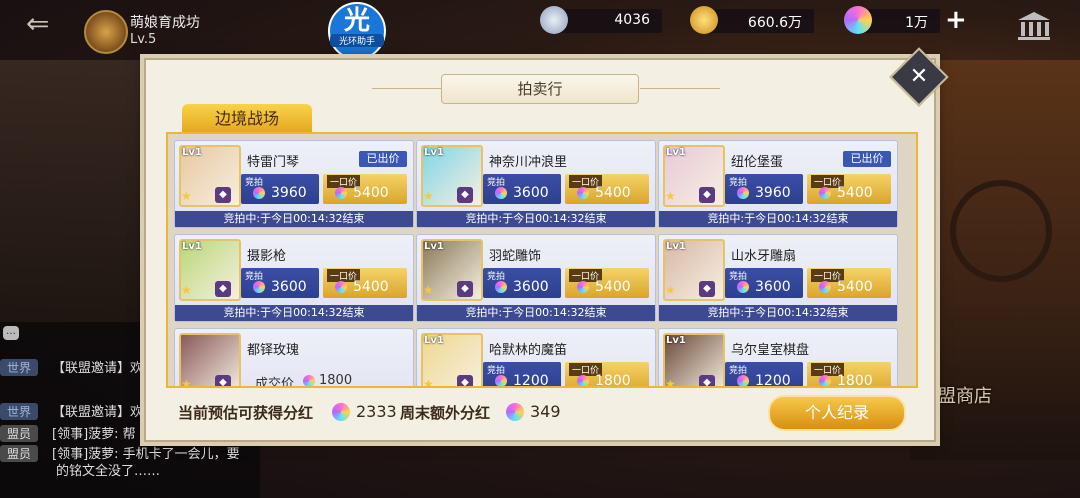 This screenshot has height=498, width=1080. I want to click on bank-icon, so click(1034, 26).